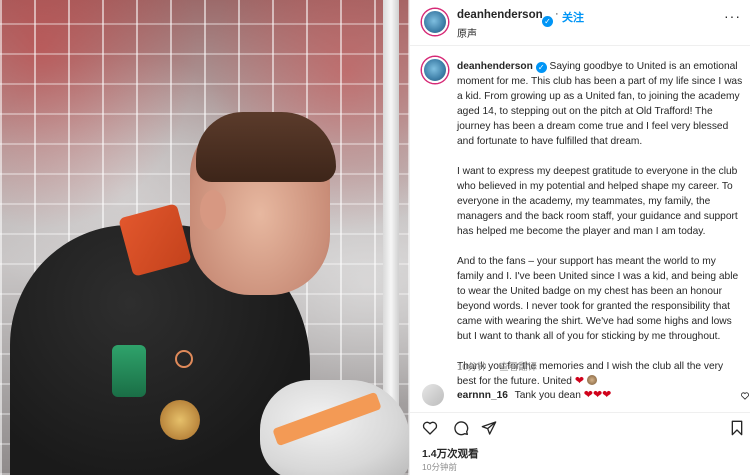 This screenshot has height=475, width=750. What do you see at coordinates (184, 359) in the screenshot?
I see `kit-sponsor-logo` at bounding box center [184, 359].